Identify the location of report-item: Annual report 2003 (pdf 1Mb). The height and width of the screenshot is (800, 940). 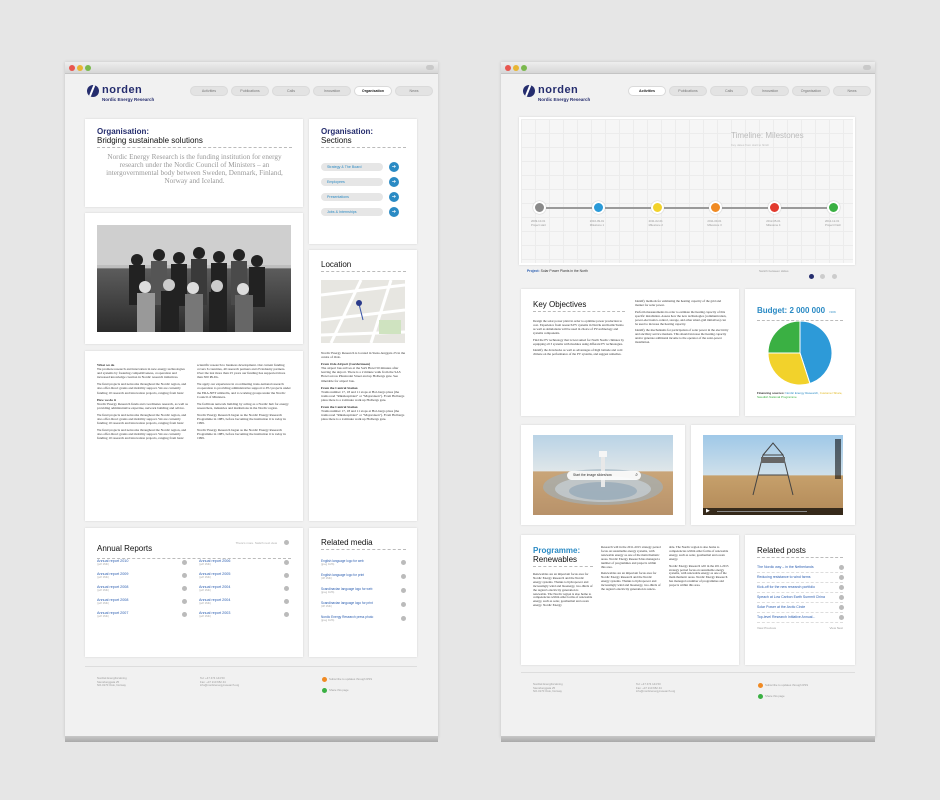
(245, 614).